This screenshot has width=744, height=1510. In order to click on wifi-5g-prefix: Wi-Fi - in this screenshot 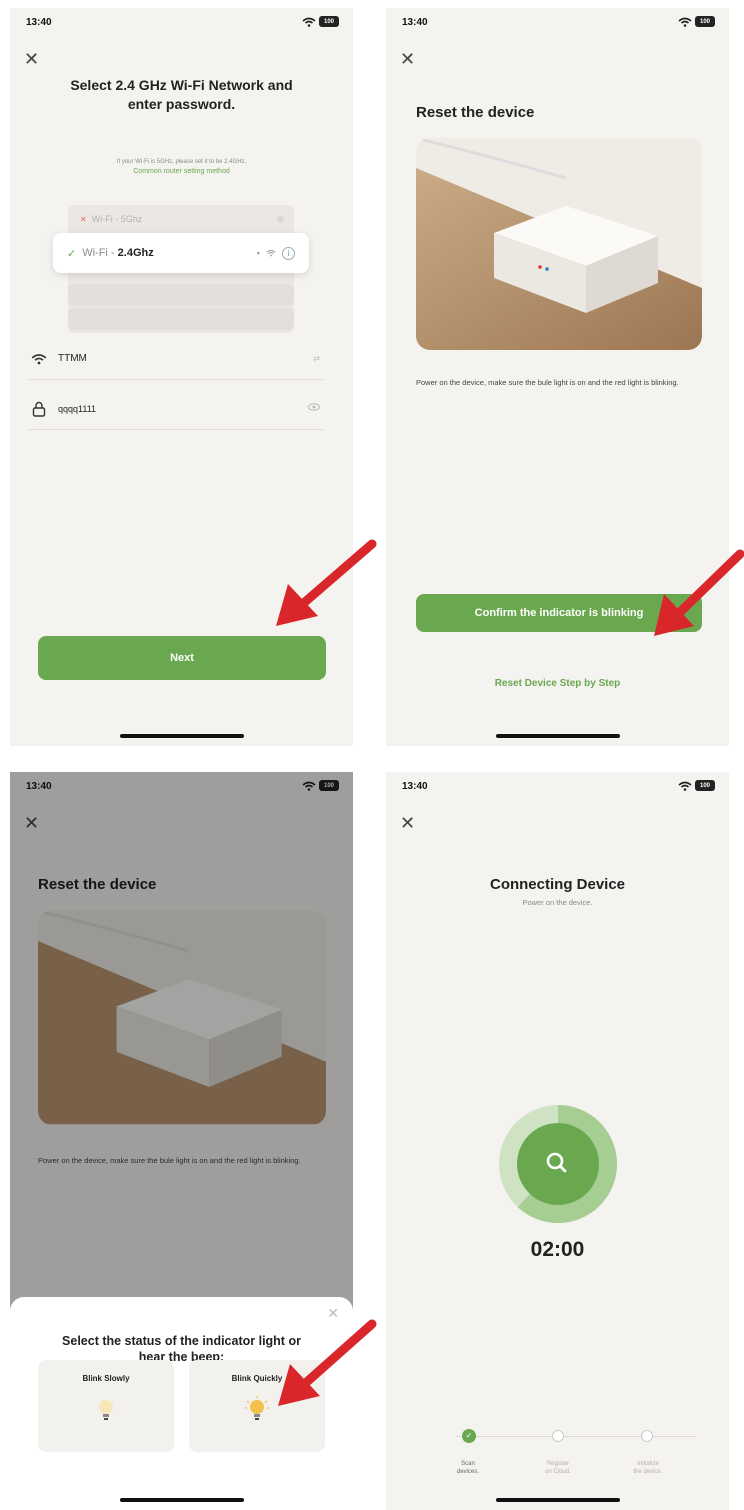, I will do `click(105, 219)`.